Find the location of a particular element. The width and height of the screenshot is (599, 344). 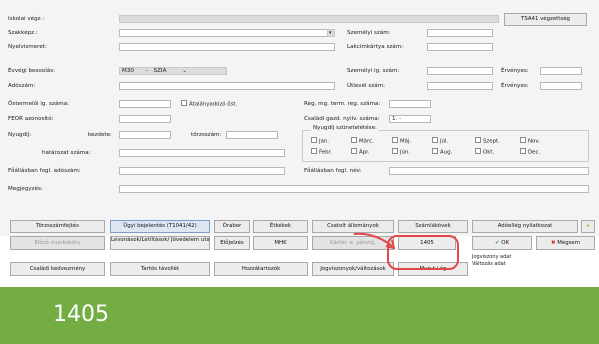

close-icon: ✖ is located at coordinates (553, 243).